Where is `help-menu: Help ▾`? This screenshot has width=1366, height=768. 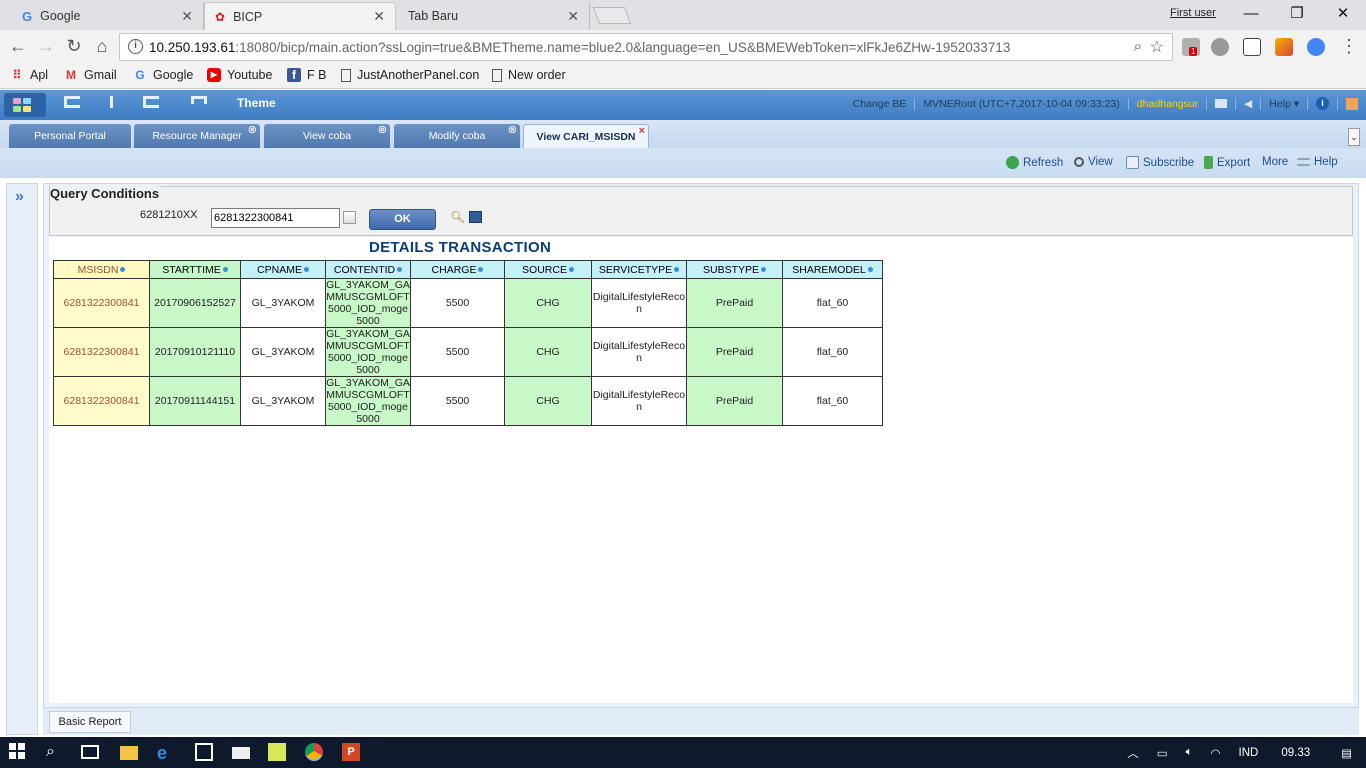 help-menu: Help ▾ is located at coordinates (1284, 104).